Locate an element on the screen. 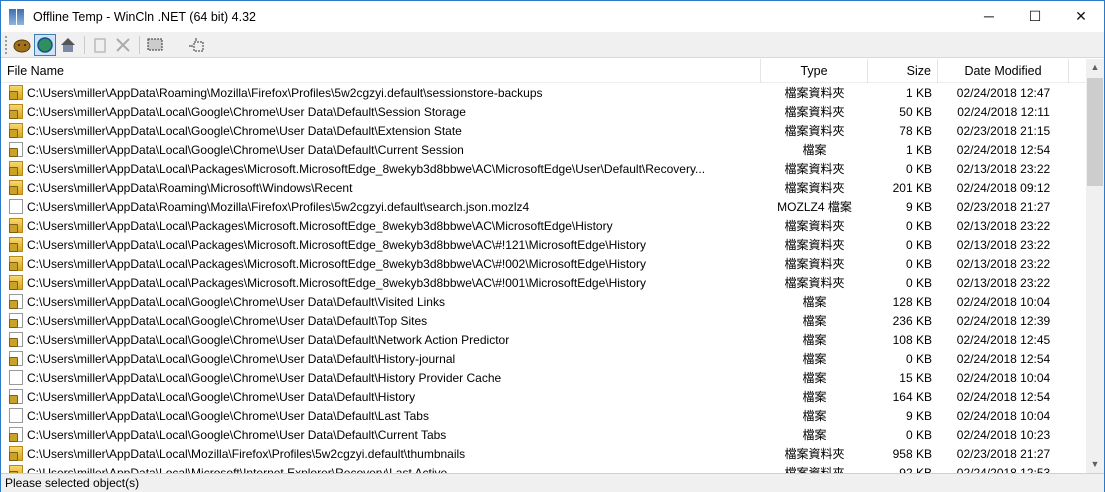  select-all-icon is located at coordinates (155, 44).